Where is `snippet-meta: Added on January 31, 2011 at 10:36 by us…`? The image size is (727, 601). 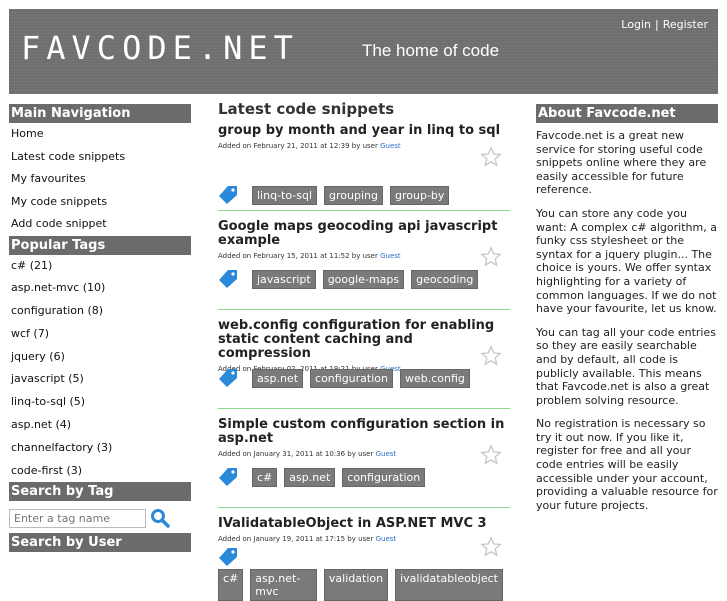 snippet-meta: Added on January 31, 2011 at 10:36 by us… is located at coordinates (364, 454).